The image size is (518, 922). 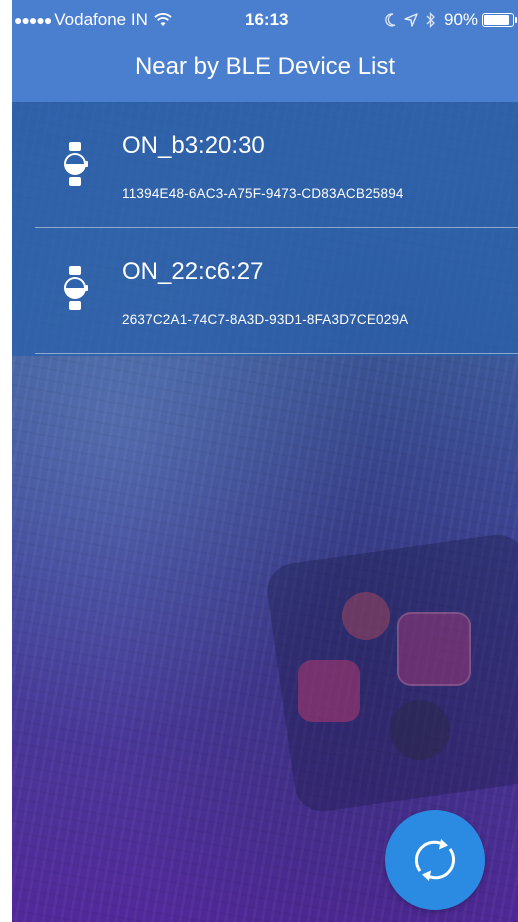 I want to click on status-bar: ●●●●● Vodafone IN 16:13 90%, so click(x=265, y=20).